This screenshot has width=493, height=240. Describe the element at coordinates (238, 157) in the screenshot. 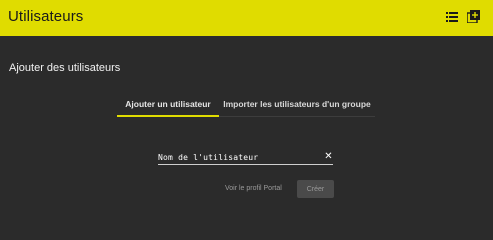

I see `username-input` at that location.